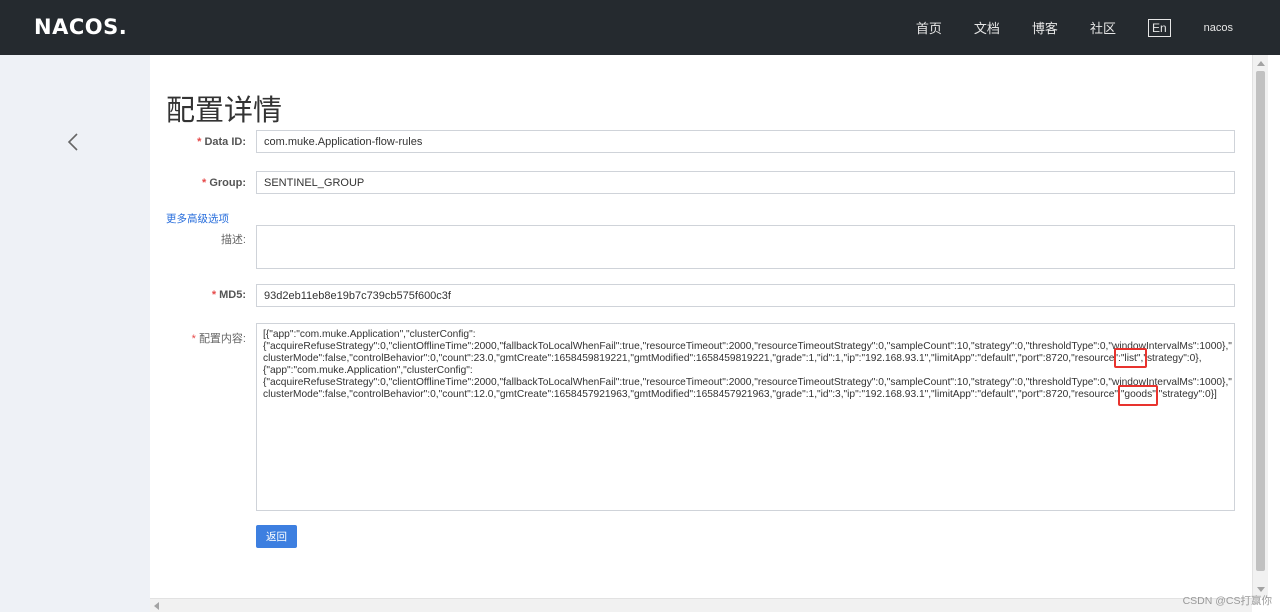 The image size is (1280, 612). What do you see at coordinates (1130, 358) in the screenshot?
I see `highlight-box-list` at bounding box center [1130, 358].